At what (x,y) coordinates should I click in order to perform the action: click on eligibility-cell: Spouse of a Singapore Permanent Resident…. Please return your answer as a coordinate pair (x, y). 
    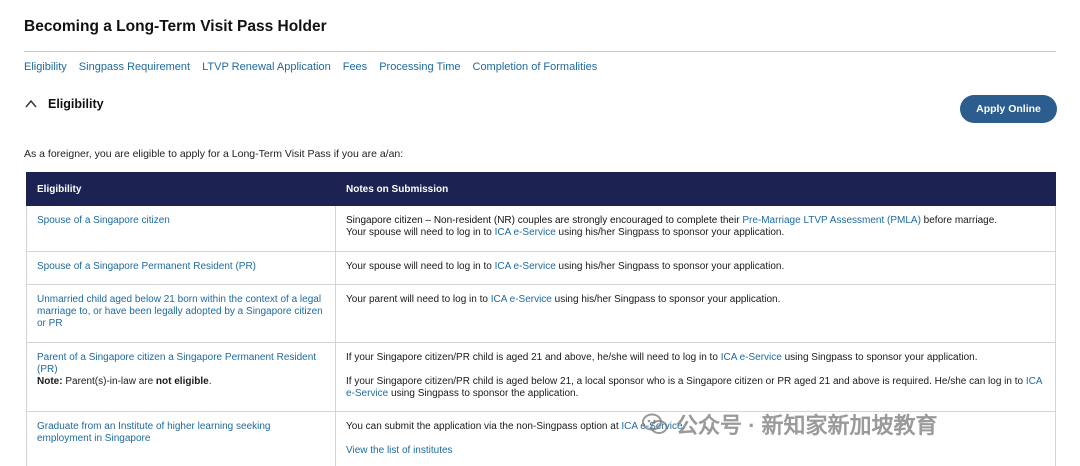
    Looking at the image, I should click on (181, 268).